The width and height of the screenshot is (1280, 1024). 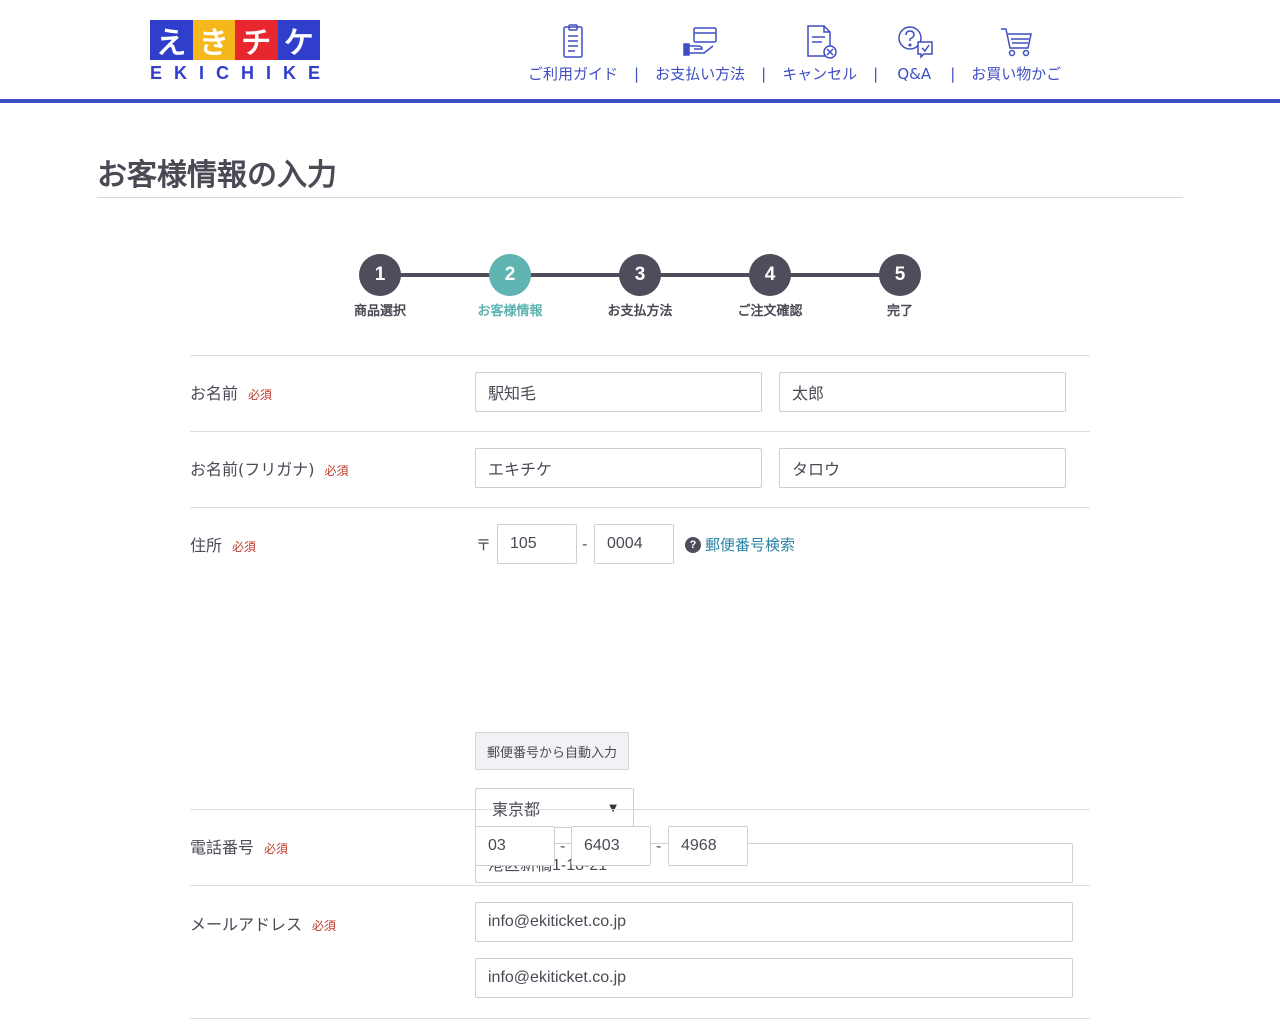 What do you see at coordinates (222, 847) in the screenshot?
I see `field-label-text: 電話番号` at bounding box center [222, 847].